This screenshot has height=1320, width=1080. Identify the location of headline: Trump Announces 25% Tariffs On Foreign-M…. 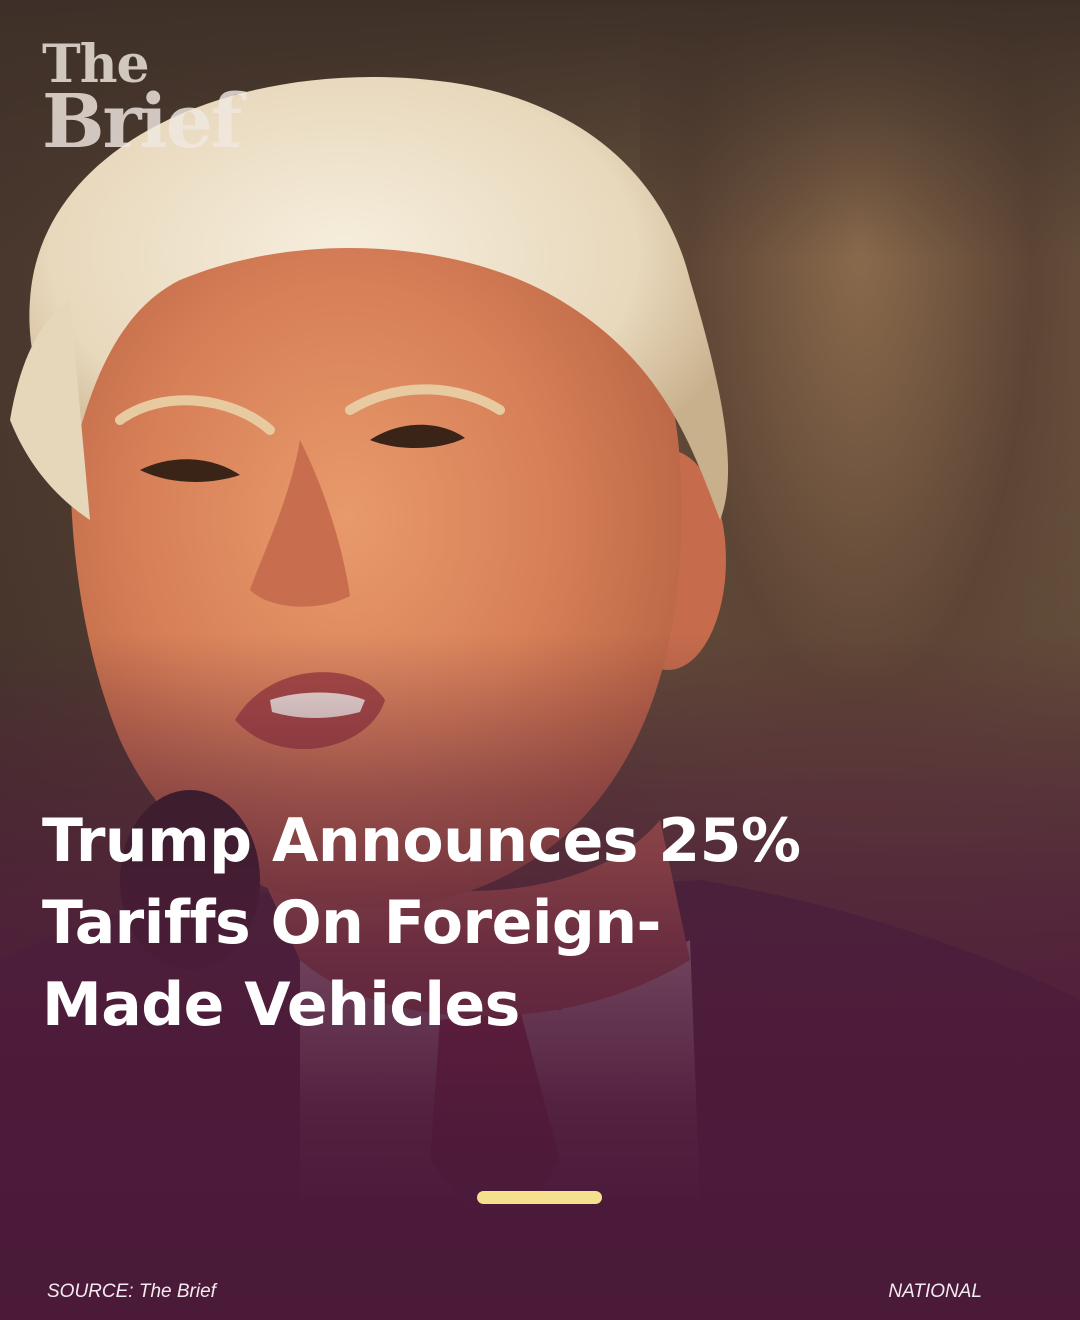
(421, 923).